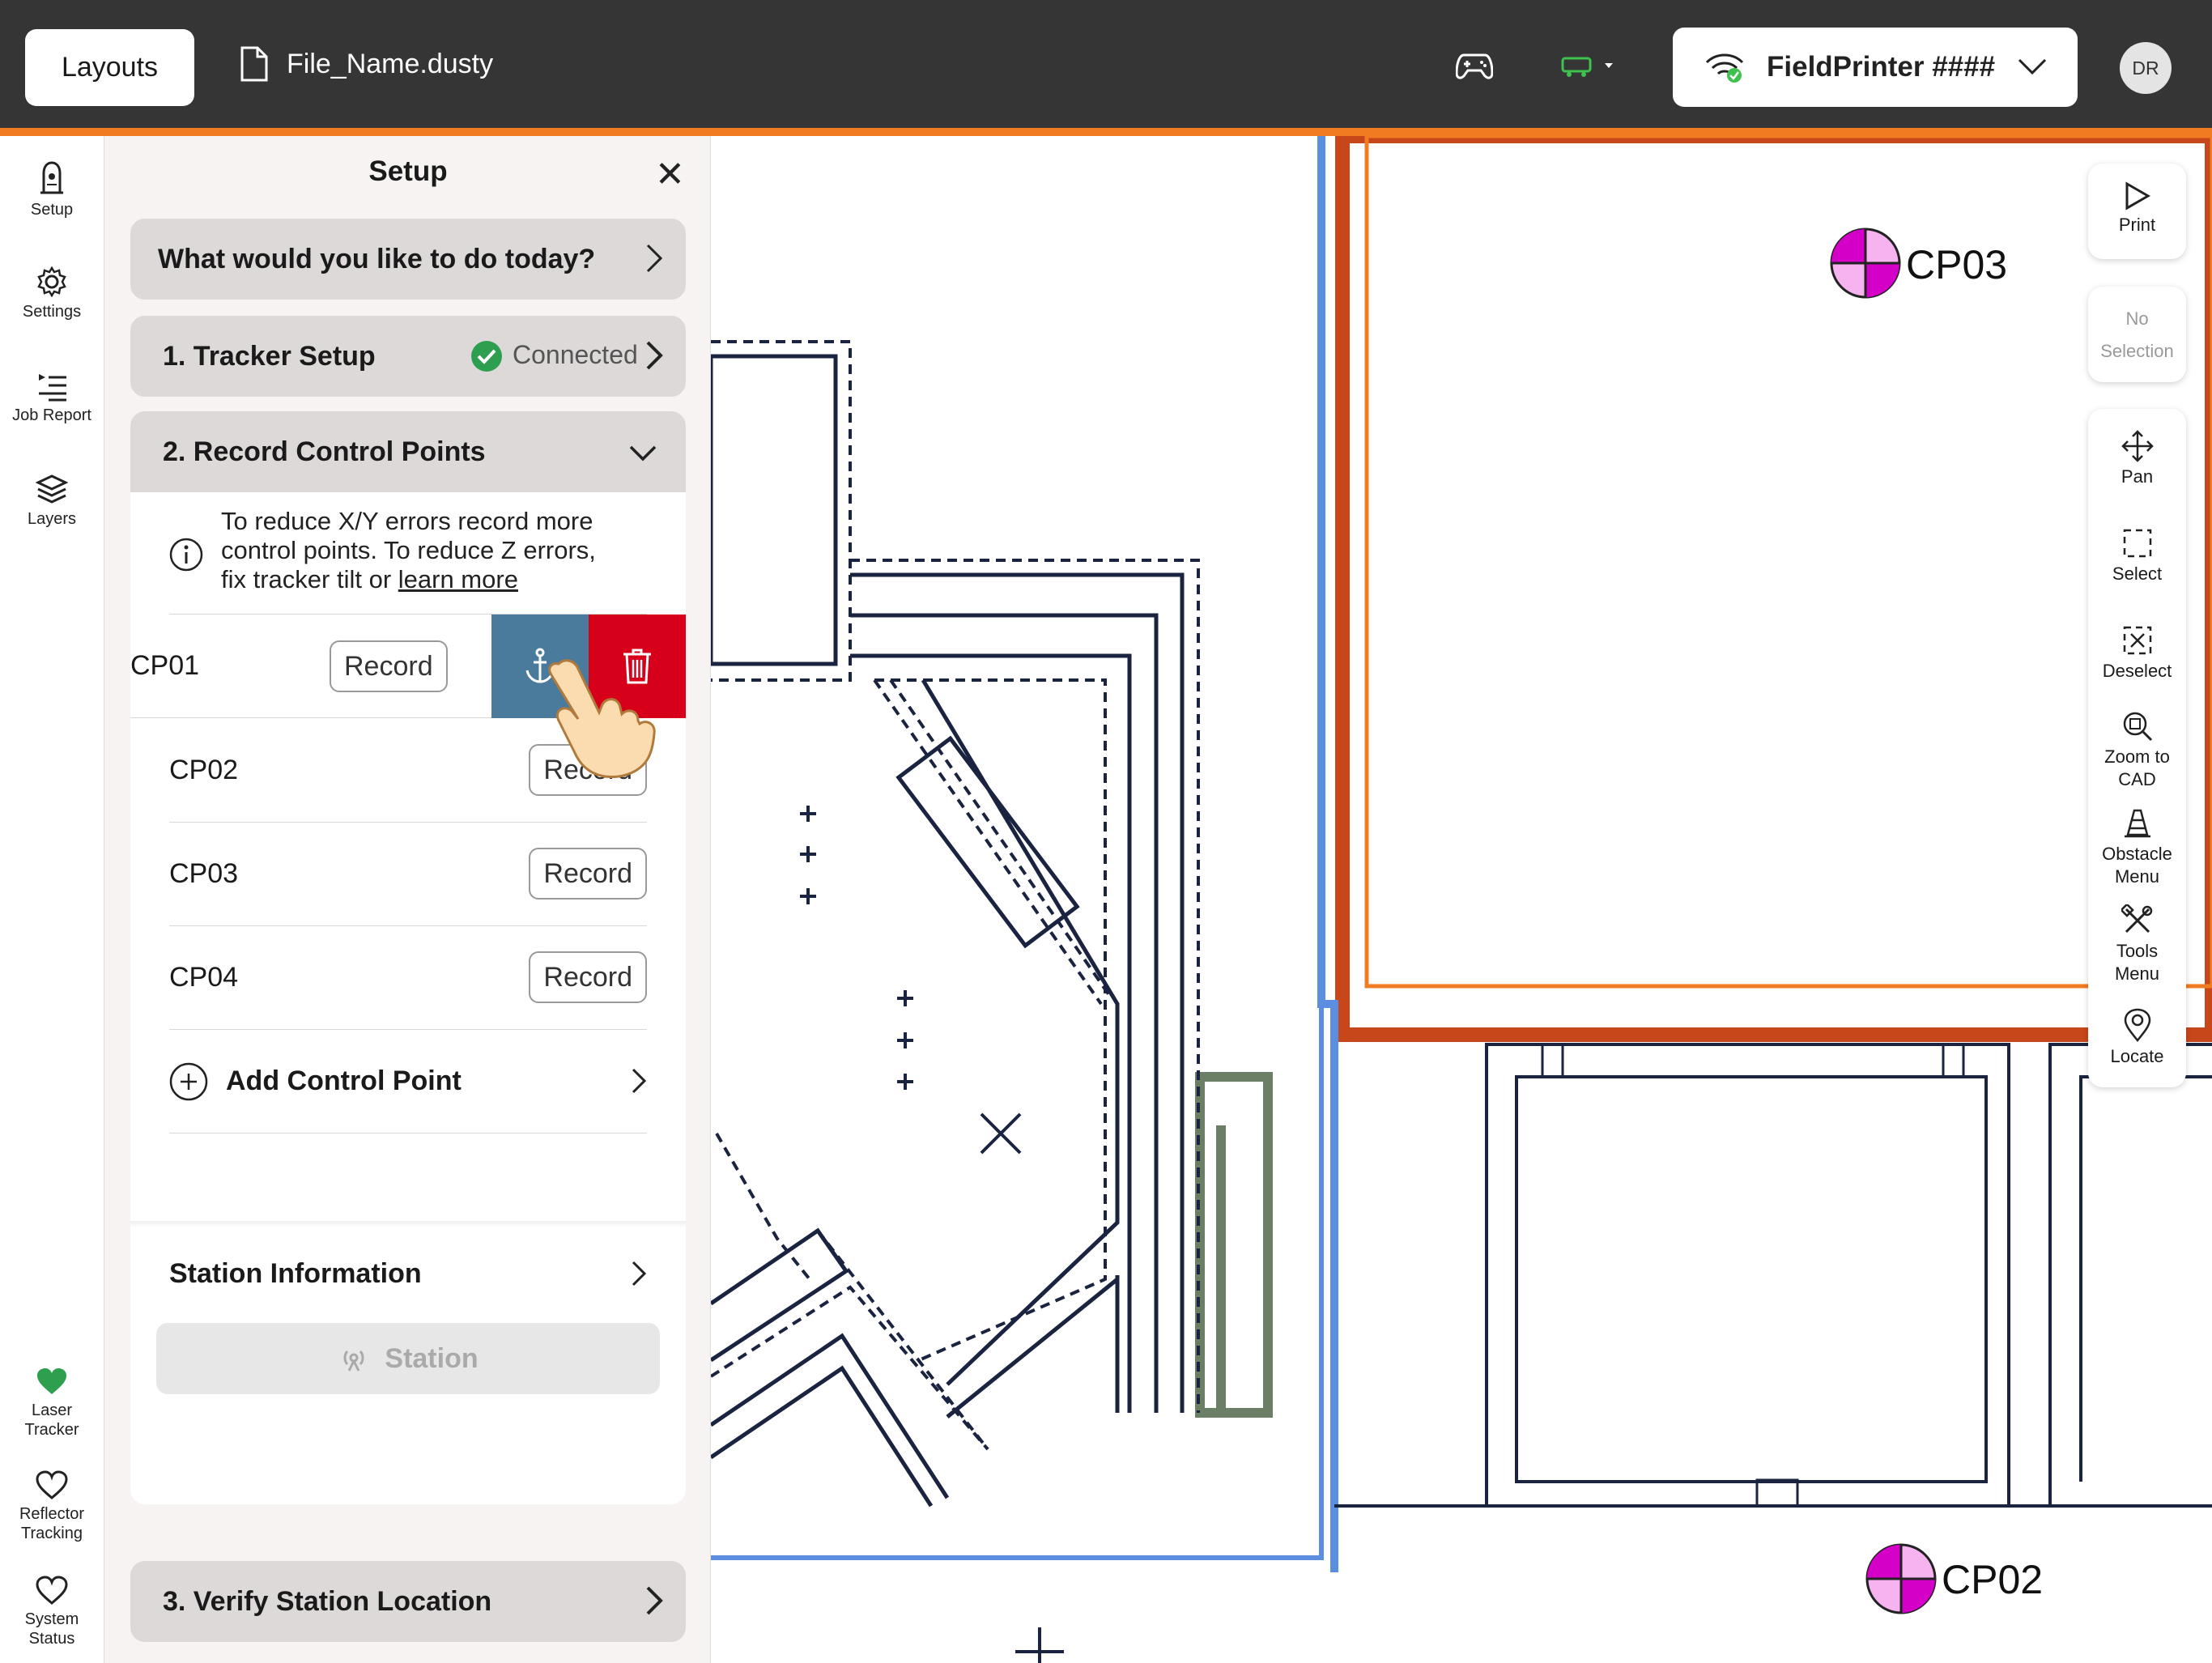 This screenshot has height=1663, width=2212. What do you see at coordinates (2137, 208) in the screenshot?
I see `print-tool: Print` at bounding box center [2137, 208].